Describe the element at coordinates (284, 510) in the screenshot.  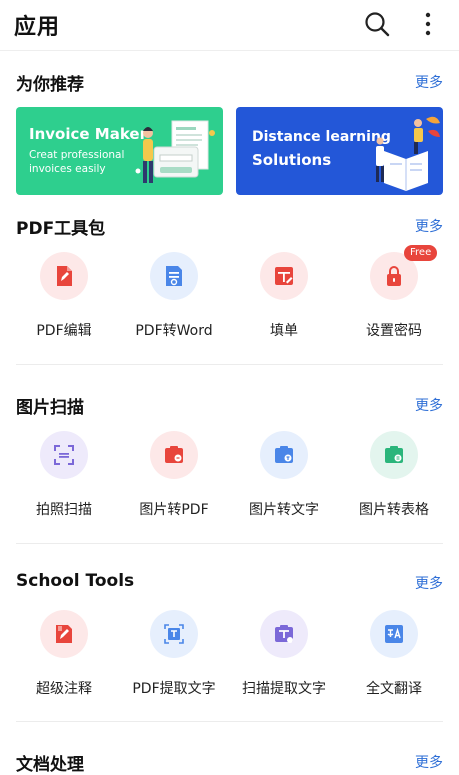
I see `tool-label: 图片转文字` at that location.